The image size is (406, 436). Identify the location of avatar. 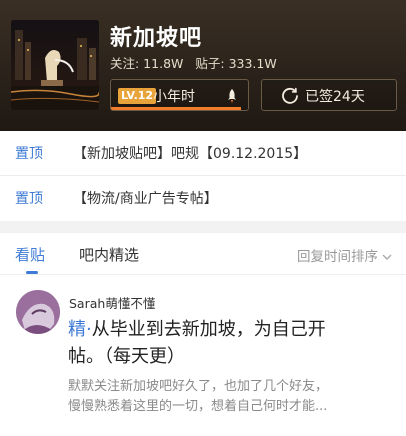
(38, 312).